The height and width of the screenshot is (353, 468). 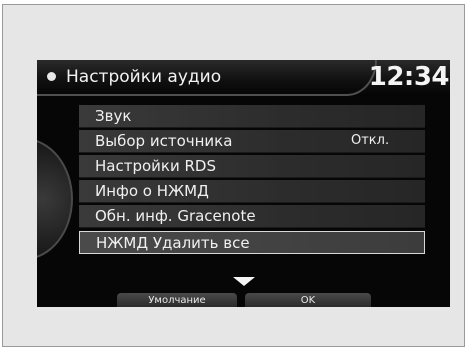 I want to click on menu-item-label: Выбор источника, so click(x=164, y=141).